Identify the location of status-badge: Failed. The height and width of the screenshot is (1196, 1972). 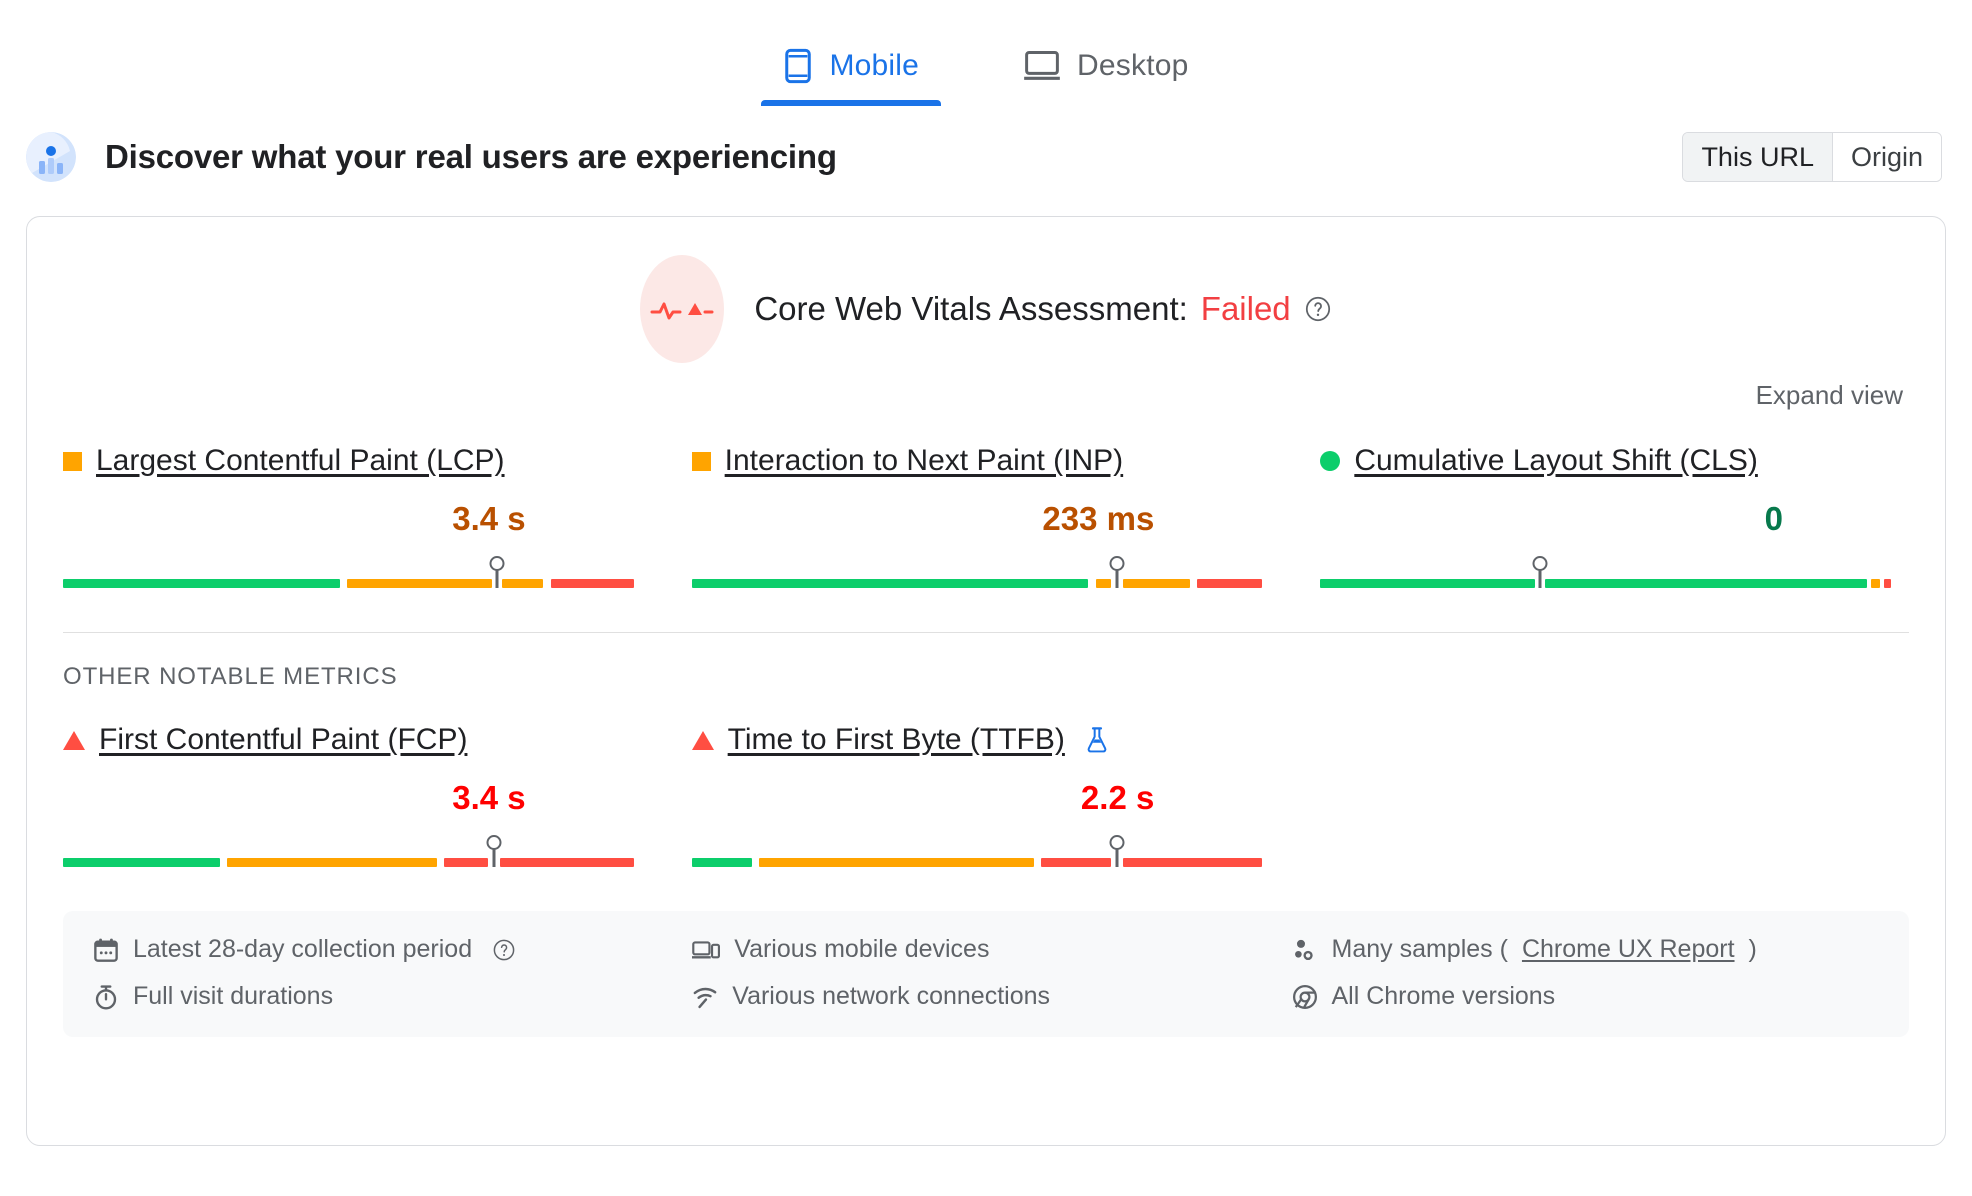
(1245, 308).